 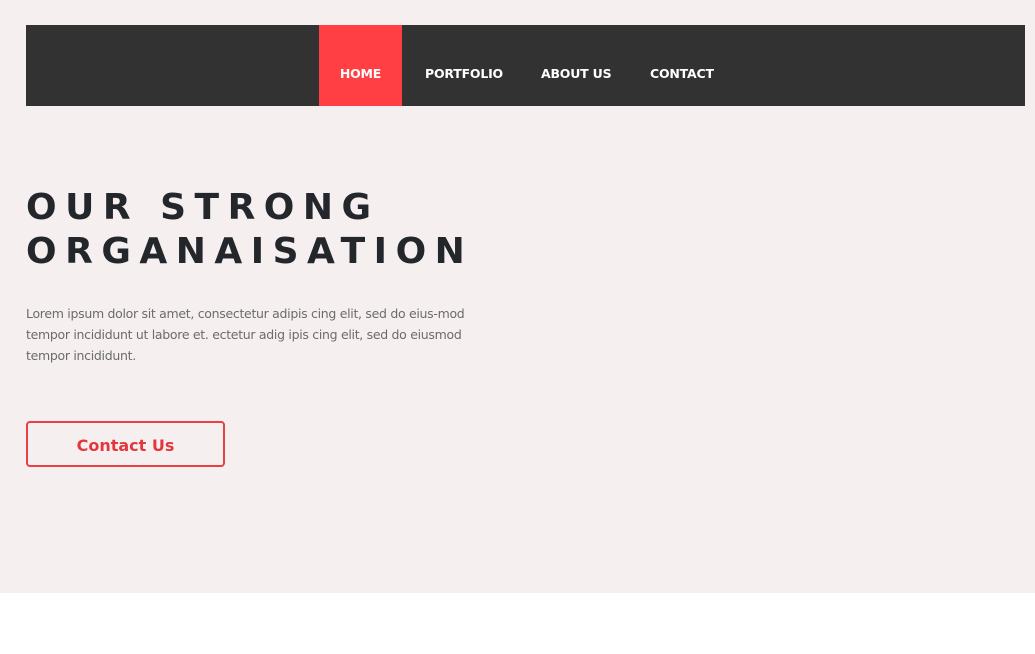 I want to click on hero-title-line-2: ORGANAISATION, so click(x=250, y=251).